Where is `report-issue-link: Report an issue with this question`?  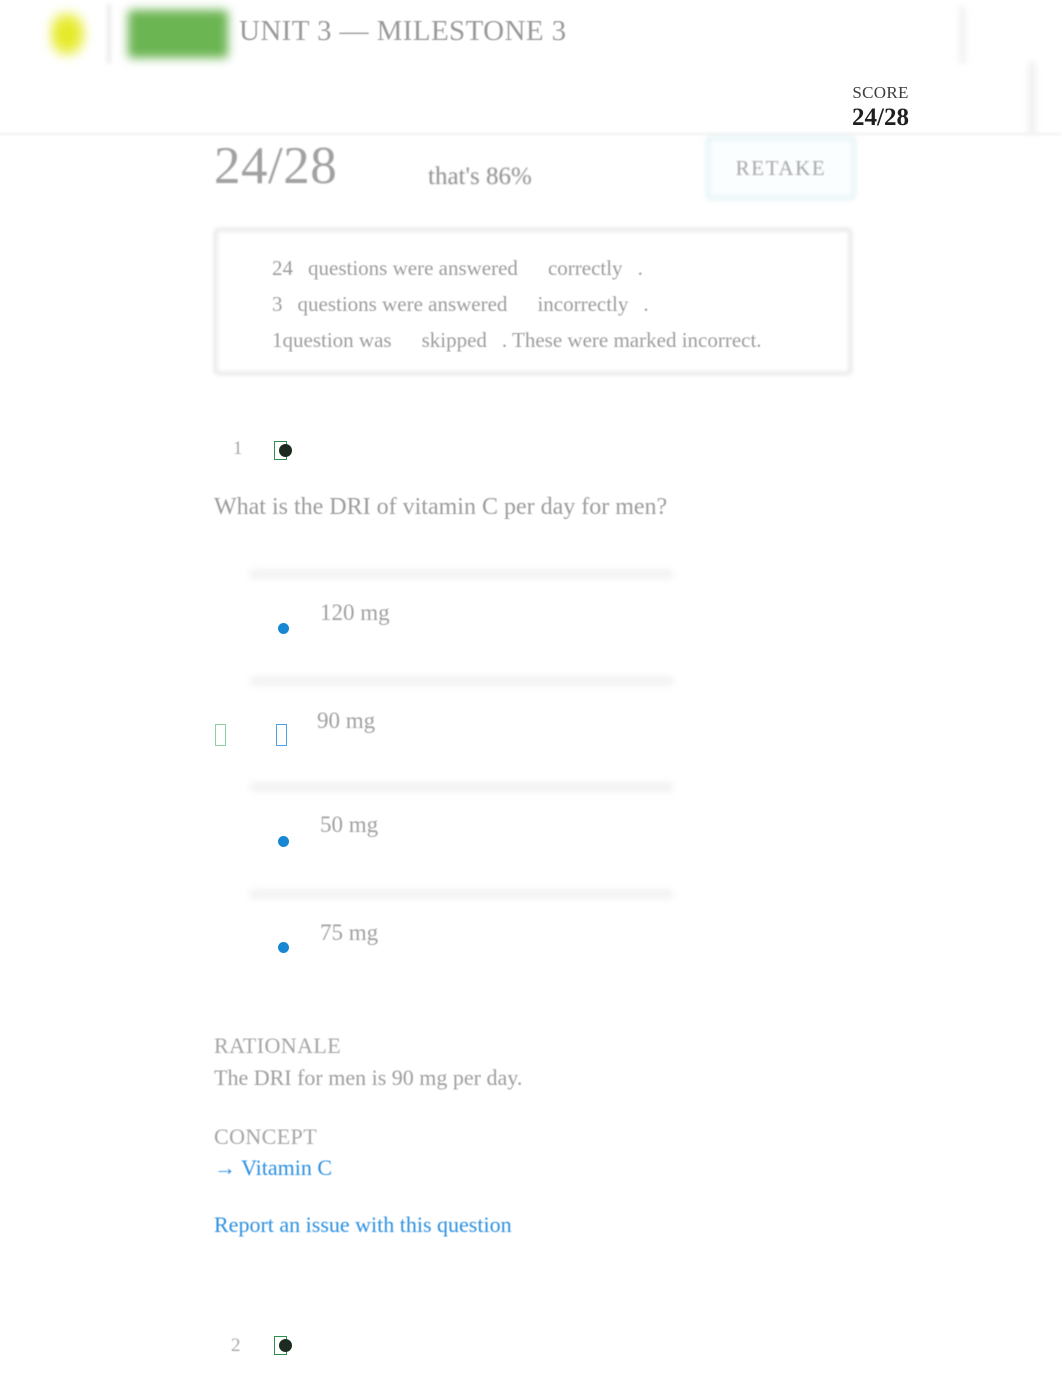
report-issue-link: Report an issue with this question is located at coordinates (363, 1225).